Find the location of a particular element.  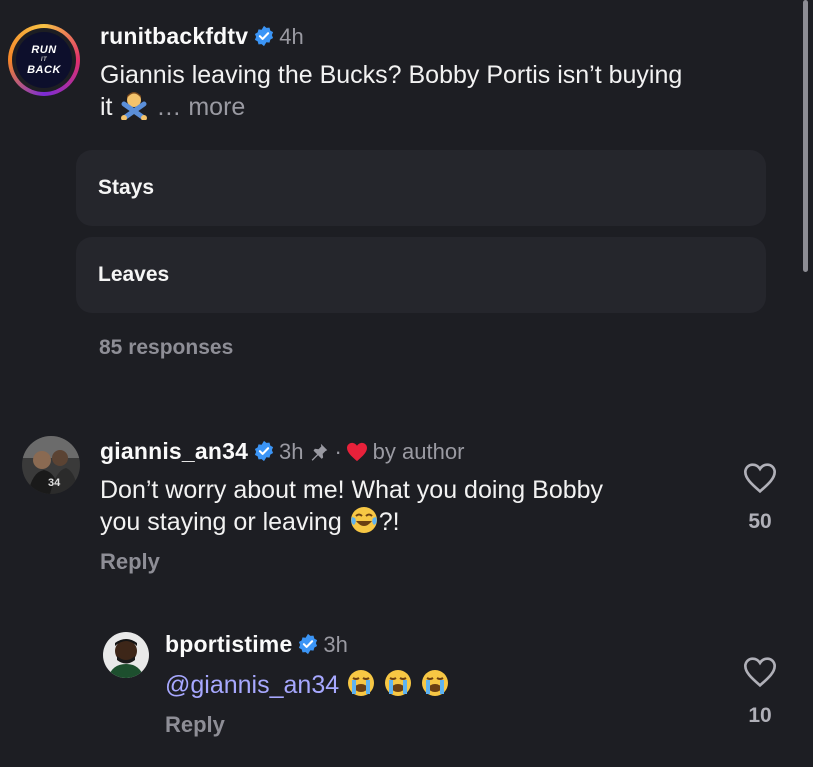

avatar-photo is located at coordinates (126, 655).